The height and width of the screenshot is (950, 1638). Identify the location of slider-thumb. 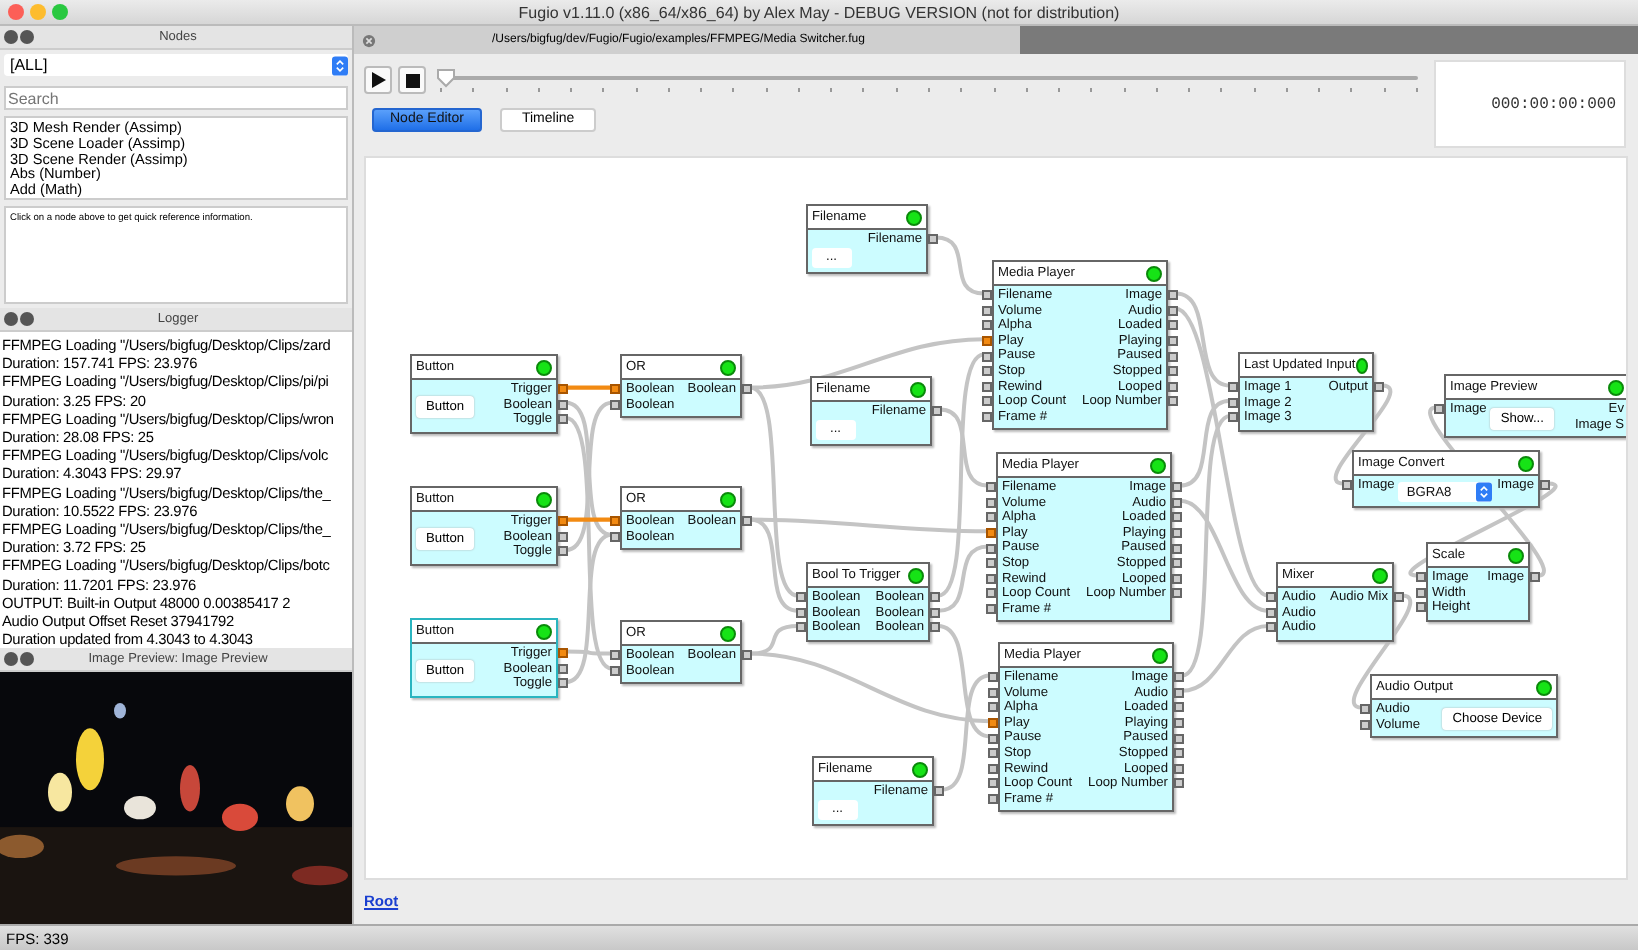
(446, 78).